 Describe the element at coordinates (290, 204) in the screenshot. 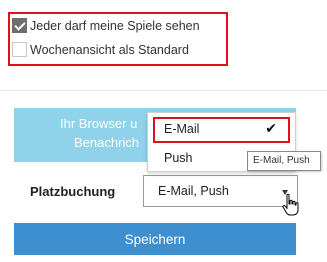

I see `hand-pointer-icon` at that location.